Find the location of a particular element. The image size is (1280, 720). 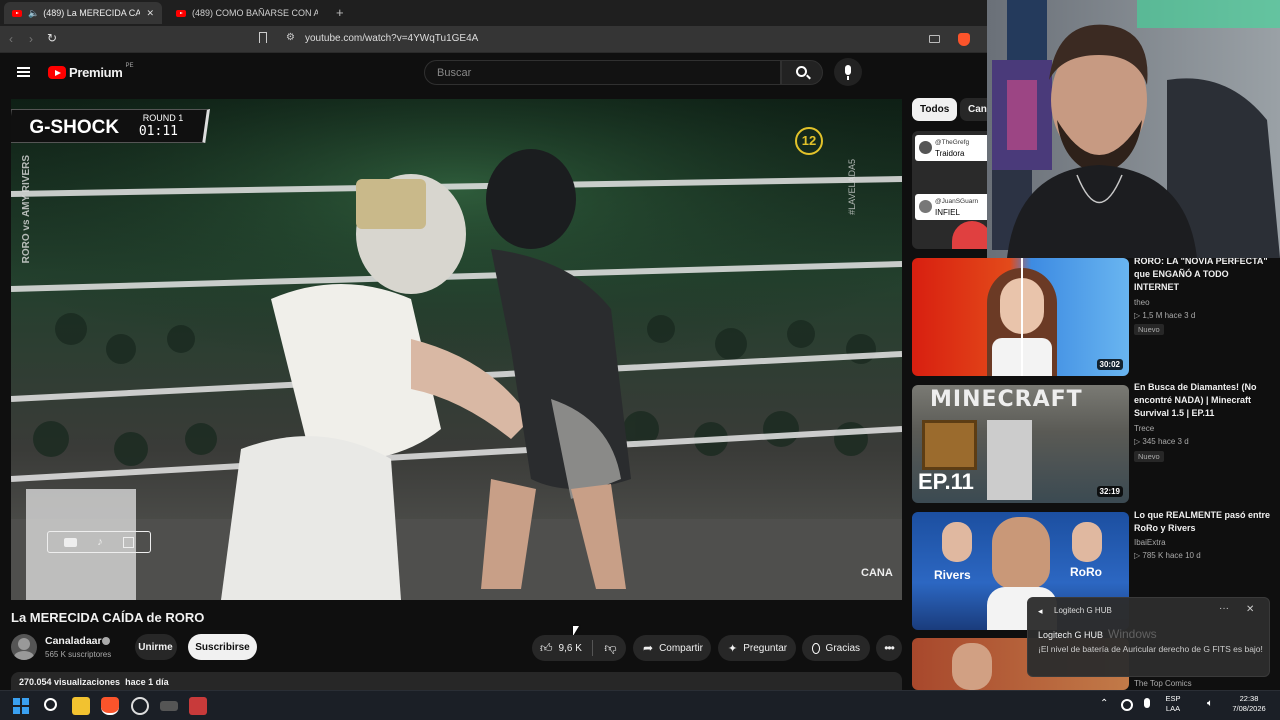

like-dislike-group: 👍︎ 9,6 K 👎︎ is located at coordinates (579, 648).